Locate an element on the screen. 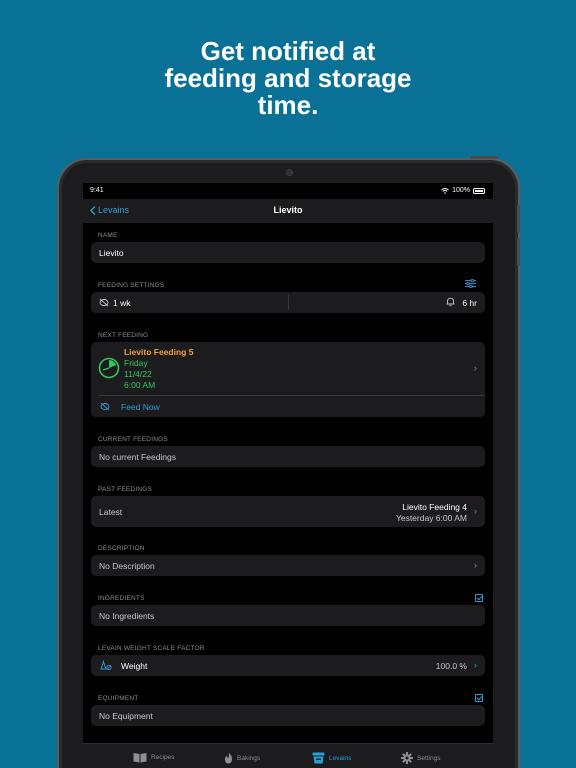  name-value: Lievito is located at coordinates (111, 253).